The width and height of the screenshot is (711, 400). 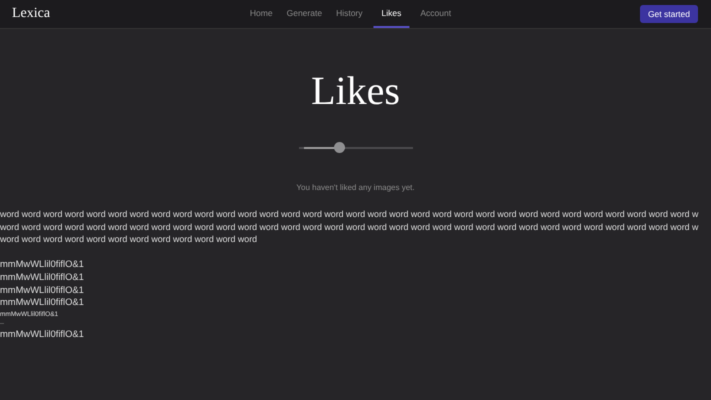 I want to click on nav-tab: History, so click(x=349, y=14).